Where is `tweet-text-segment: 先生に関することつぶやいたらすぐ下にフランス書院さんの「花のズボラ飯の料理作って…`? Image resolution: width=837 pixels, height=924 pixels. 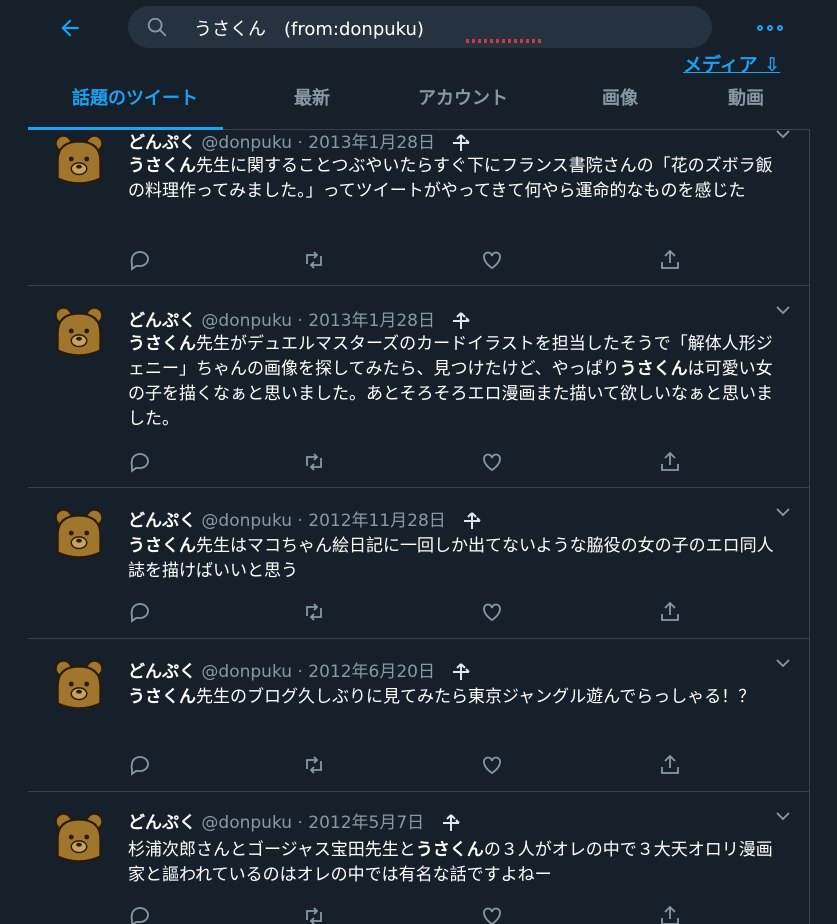 tweet-text-segment: 先生に関することつぶやいたらすぐ下にフランス書院さんの「花のズボラ飯の料理作って… is located at coordinates (450, 178).